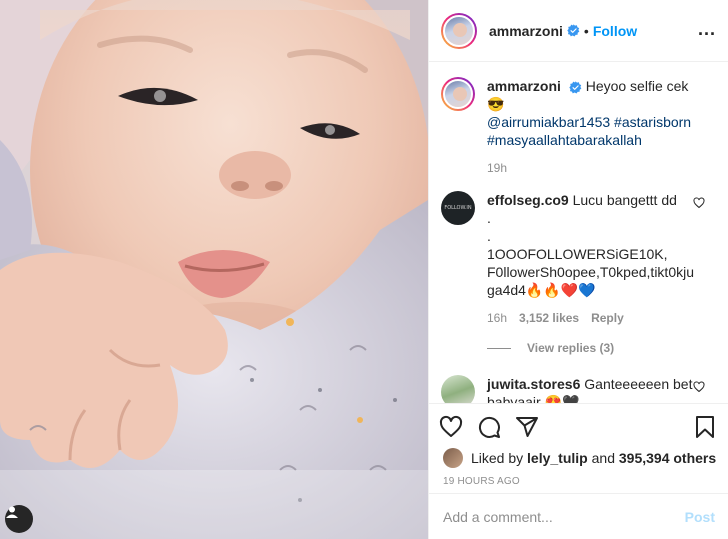 The image size is (728, 539). I want to click on commenter-avatar: FOLLOW.IN, so click(458, 208).